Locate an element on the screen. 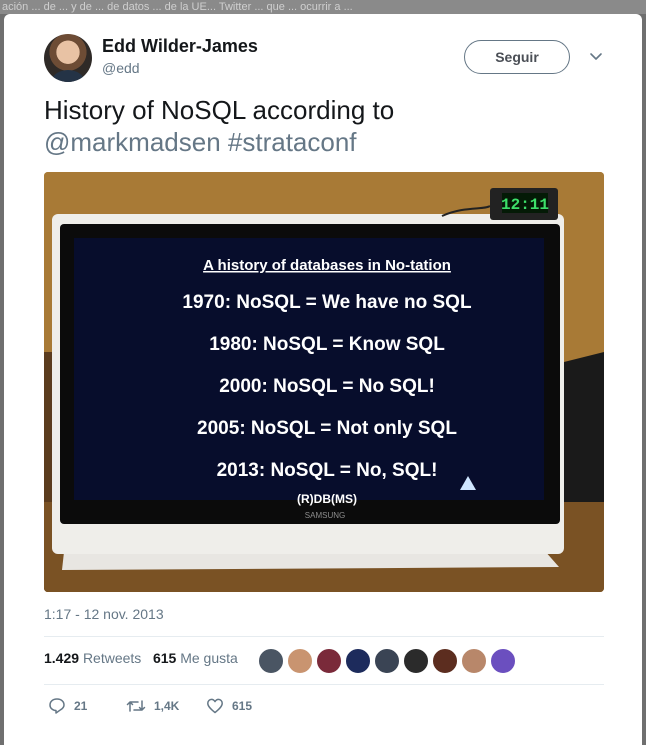 The height and width of the screenshot is (745, 646). avatar is located at coordinates (68, 58).